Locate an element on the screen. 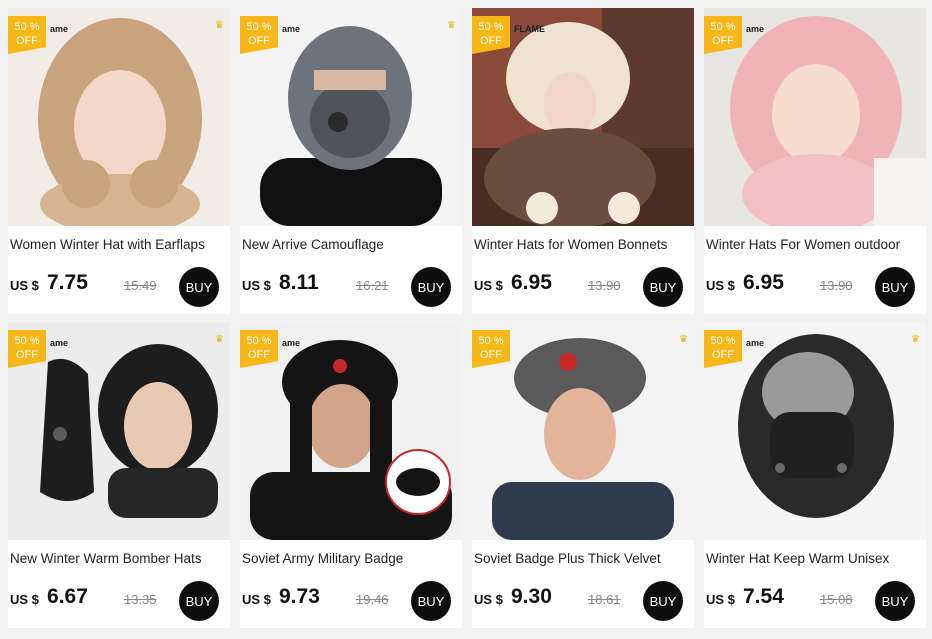  sale-price: 8.11 is located at coordinates (299, 282).